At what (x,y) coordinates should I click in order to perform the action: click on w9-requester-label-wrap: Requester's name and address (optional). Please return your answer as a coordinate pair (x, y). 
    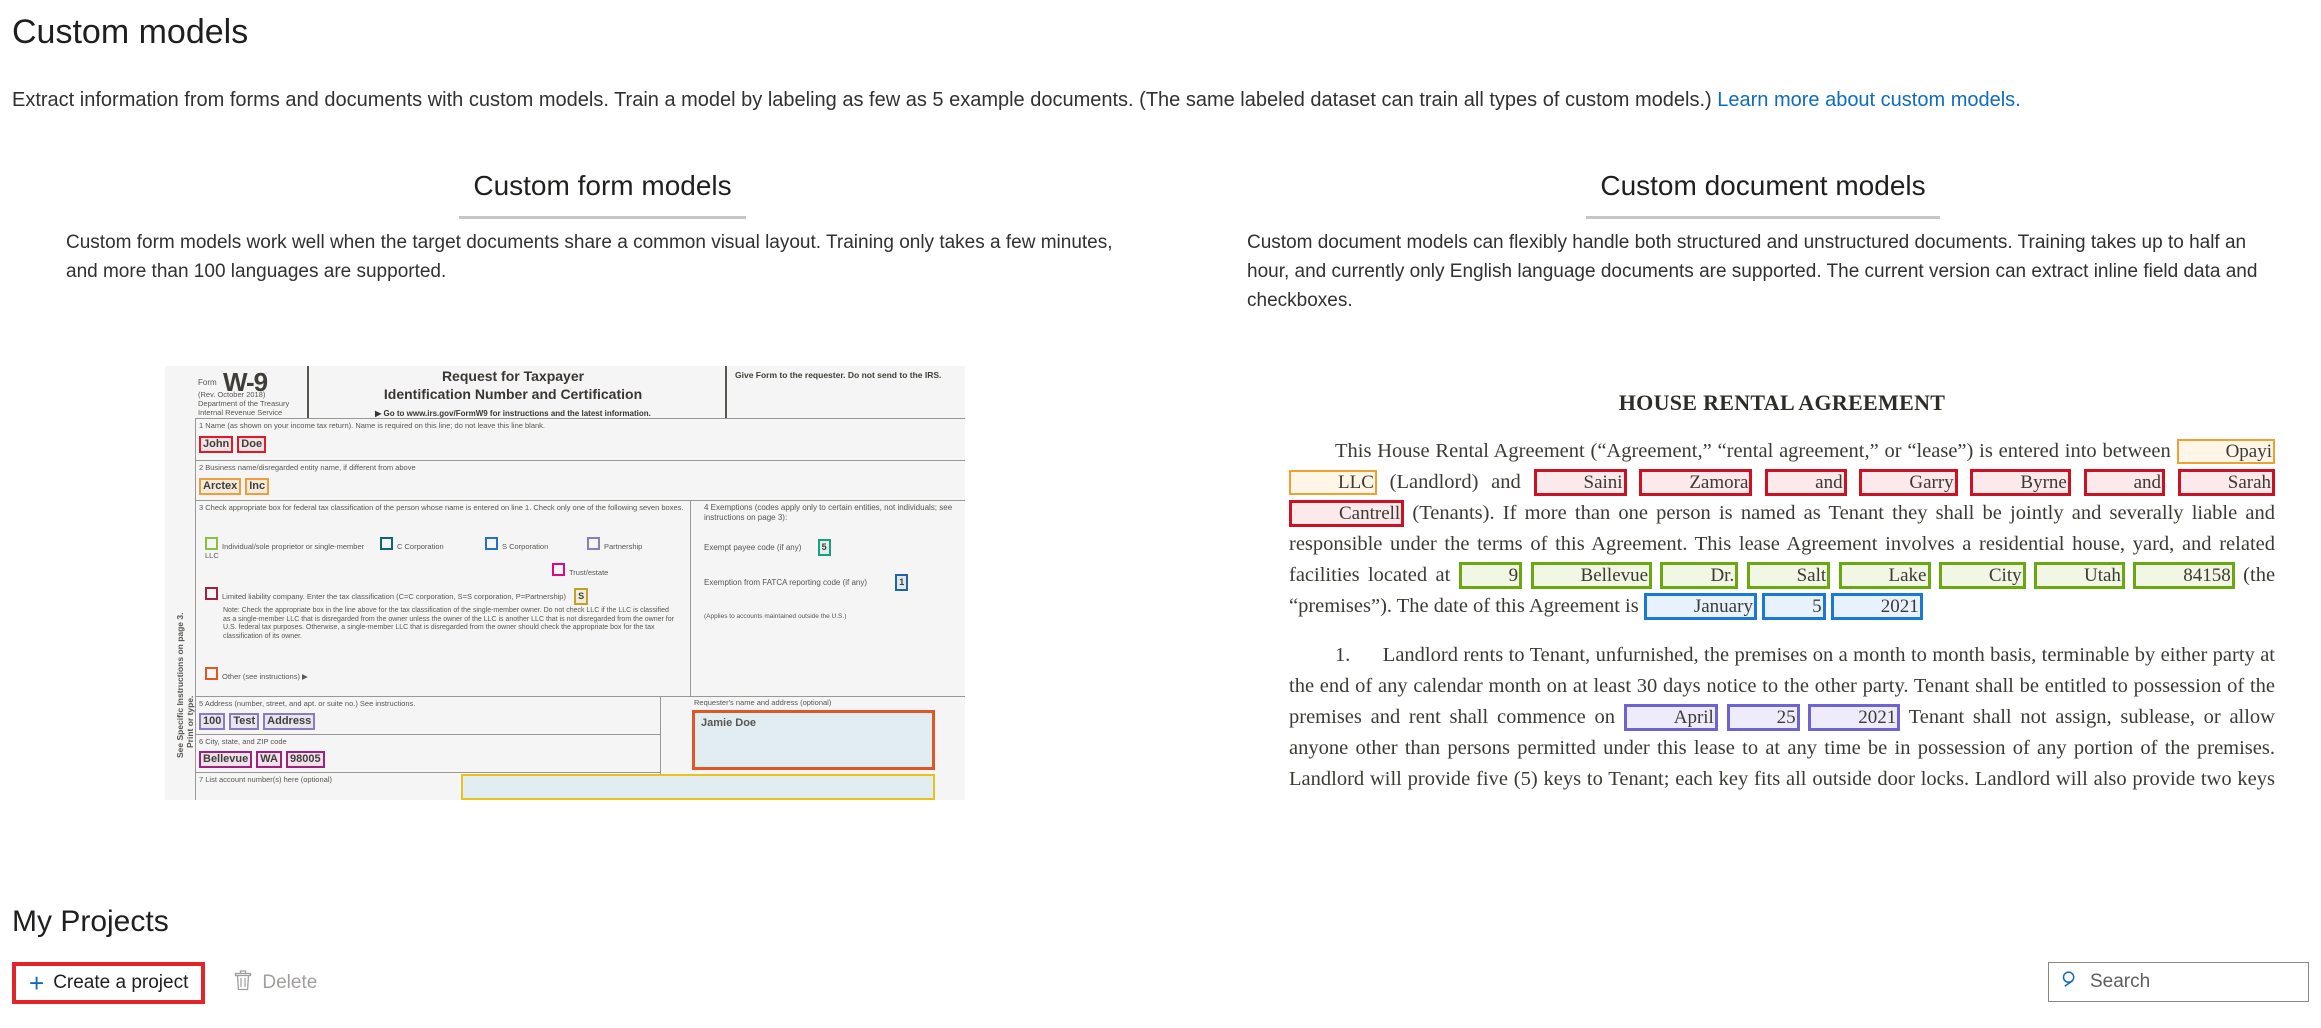
    Looking at the image, I should click on (812, 701).